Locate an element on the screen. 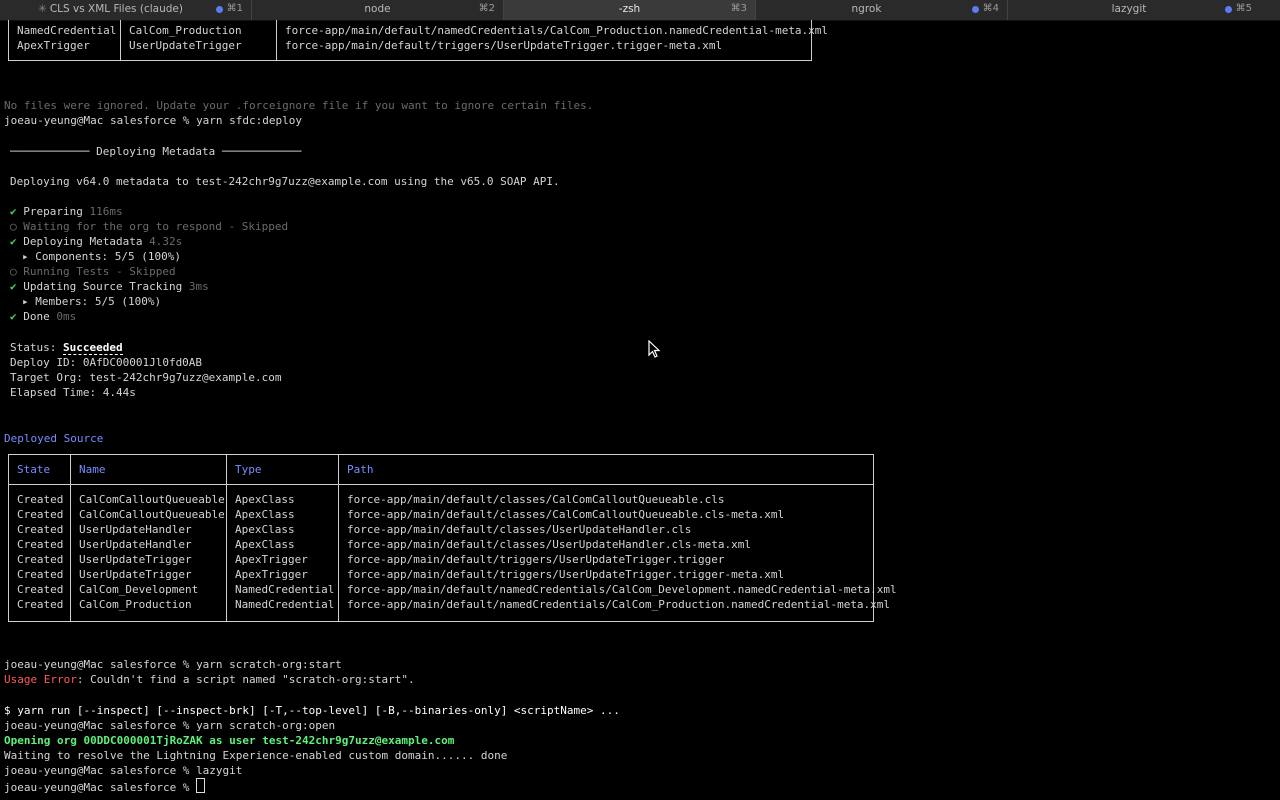 Image resolution: width=1280 pixels, height=800 pixels. table-cell: NamedCredential is located at coordinates (67, 30).